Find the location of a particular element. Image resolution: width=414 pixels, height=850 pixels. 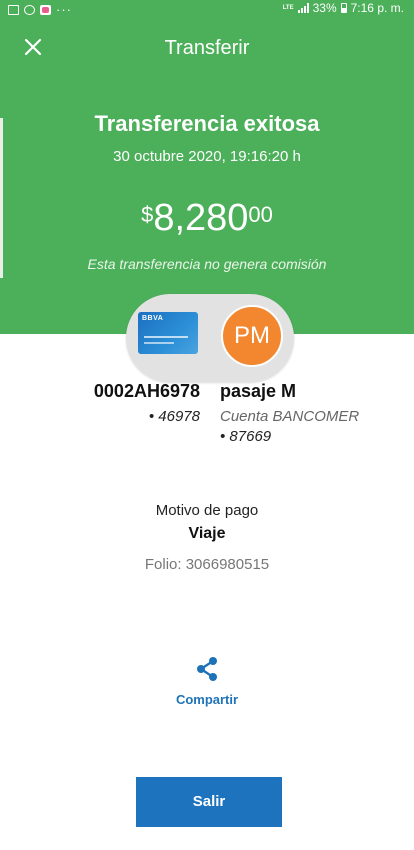

app-notification-icon is located at coordinates (45, 9).